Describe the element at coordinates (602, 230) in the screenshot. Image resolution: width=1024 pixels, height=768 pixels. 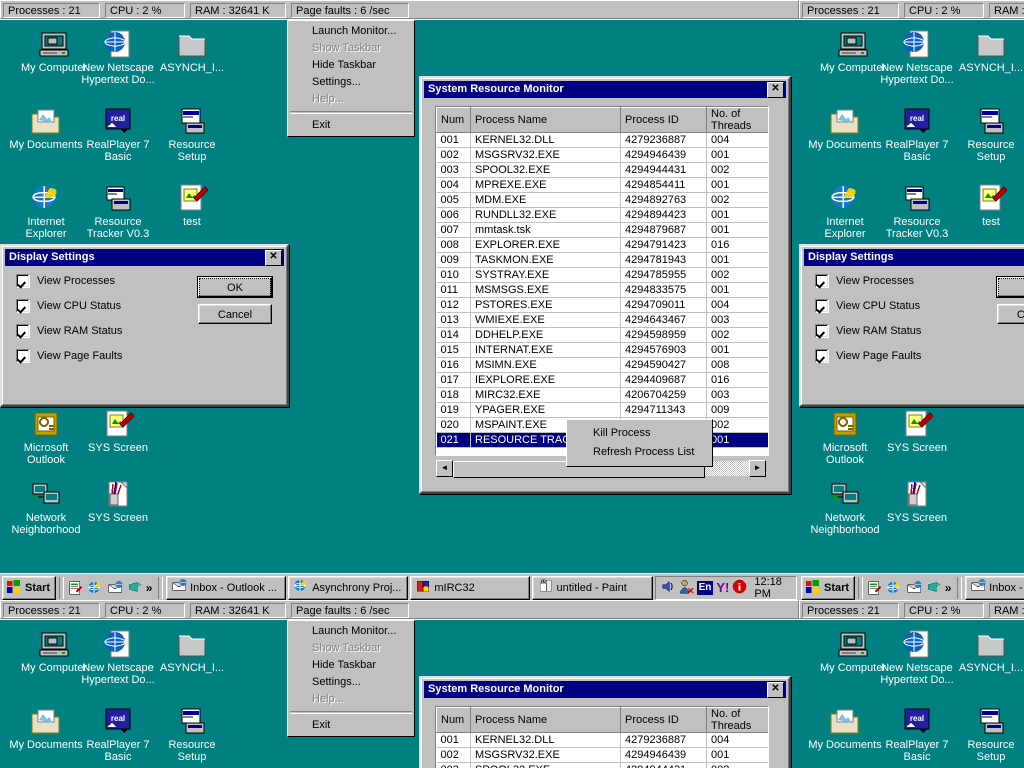
I see `table-row: 007 mmtask.tsk 4294879687 001` at that location.